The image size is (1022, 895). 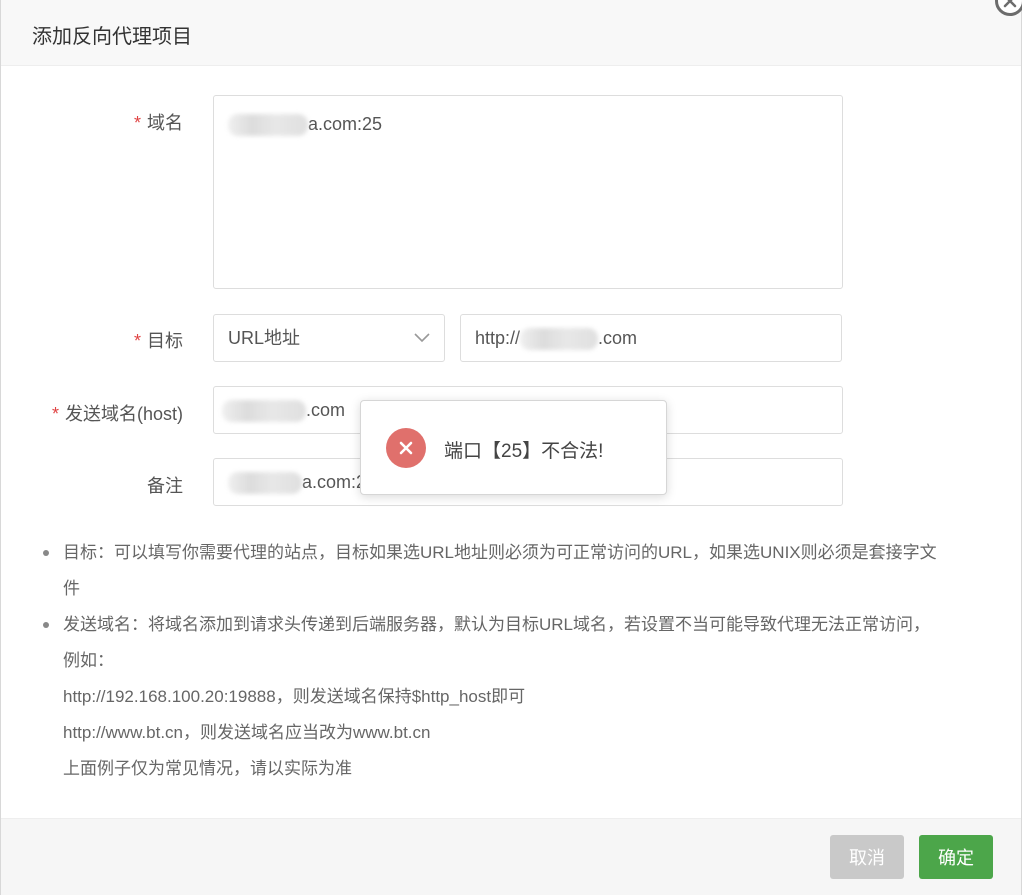 I want to click on chevron-down-icon, so click(x=422, y=338).